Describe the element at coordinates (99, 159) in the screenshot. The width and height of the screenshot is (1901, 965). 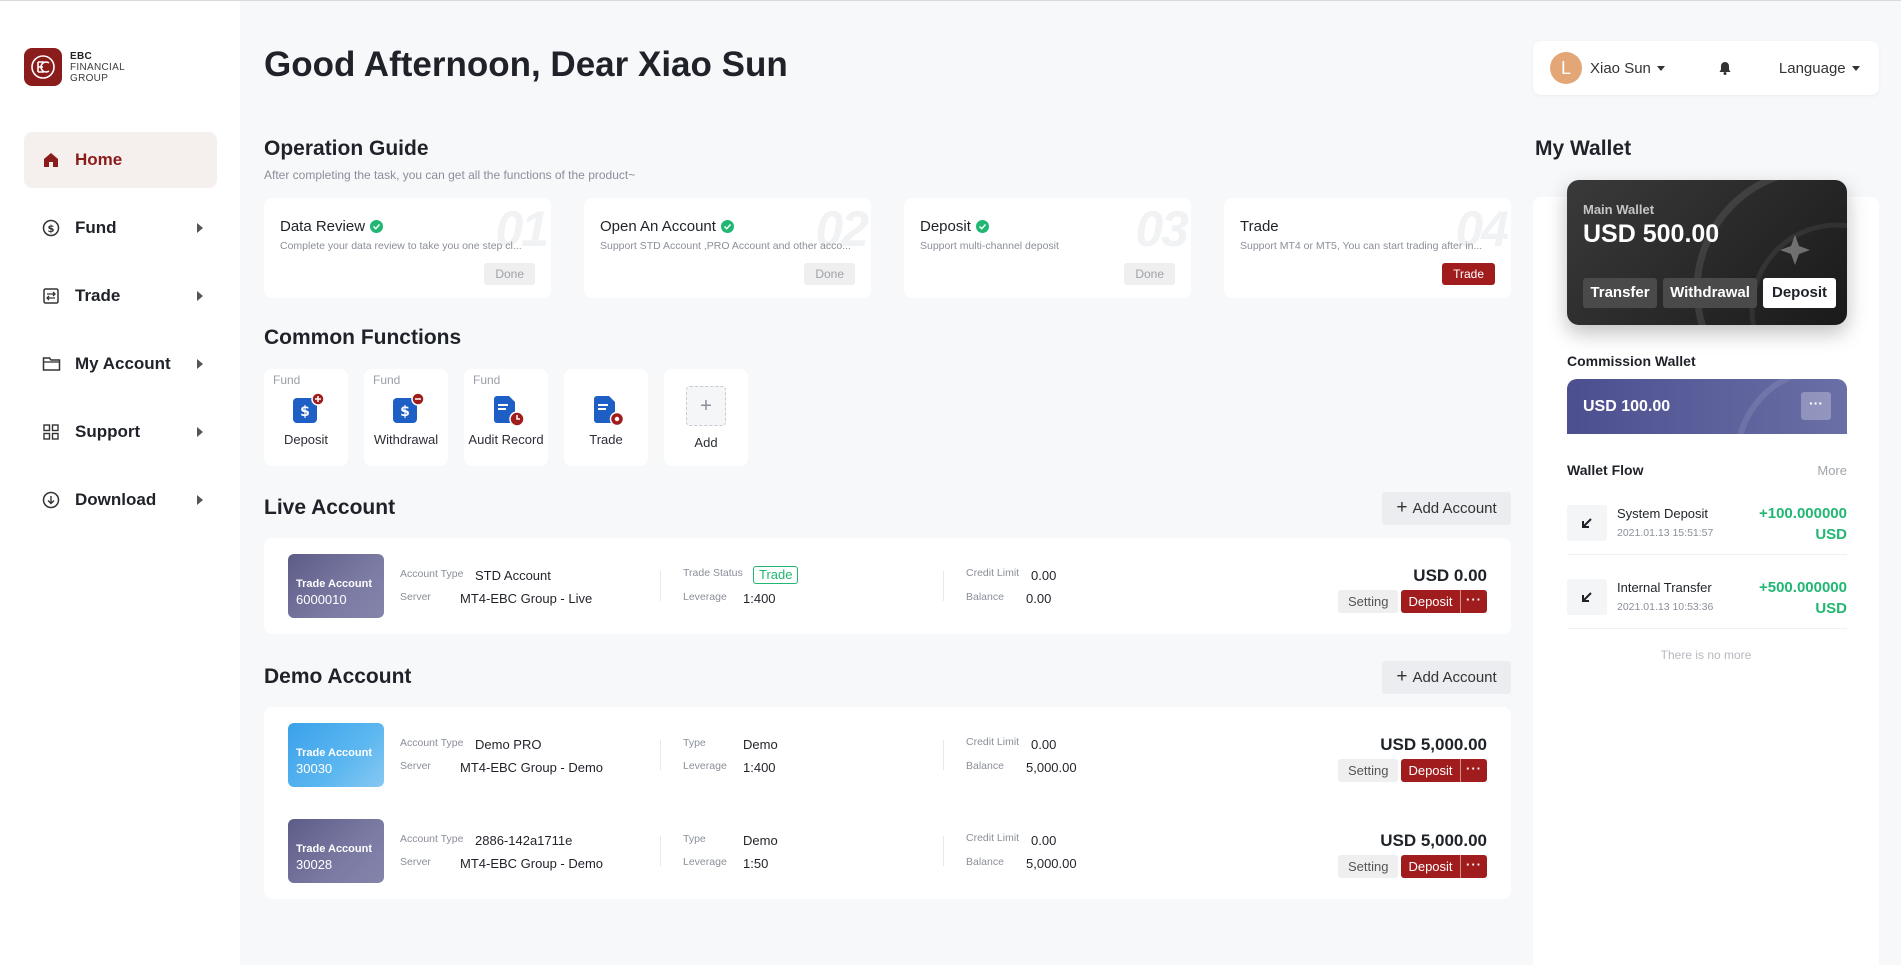
I see `sidebar-item-label: Home` at that location.